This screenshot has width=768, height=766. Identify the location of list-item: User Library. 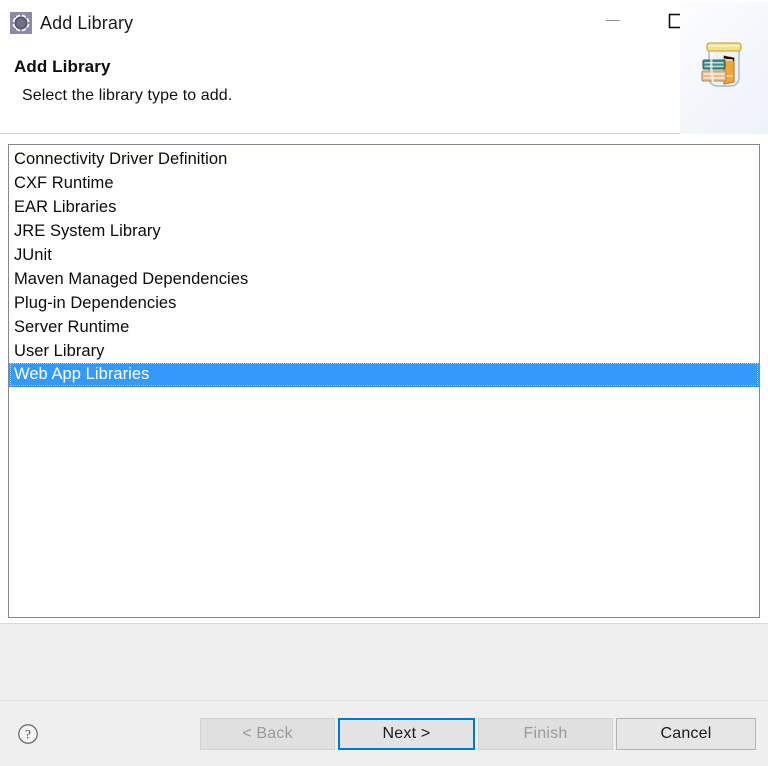
(384, 351).